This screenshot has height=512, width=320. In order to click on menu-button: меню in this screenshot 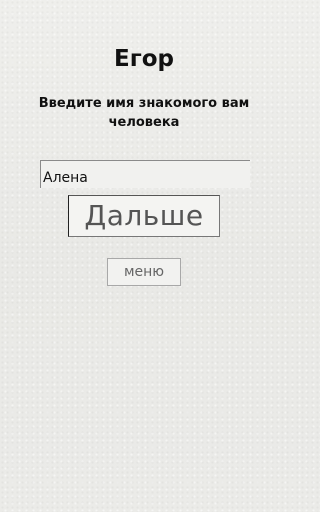, I will do `click(144, 272)`.